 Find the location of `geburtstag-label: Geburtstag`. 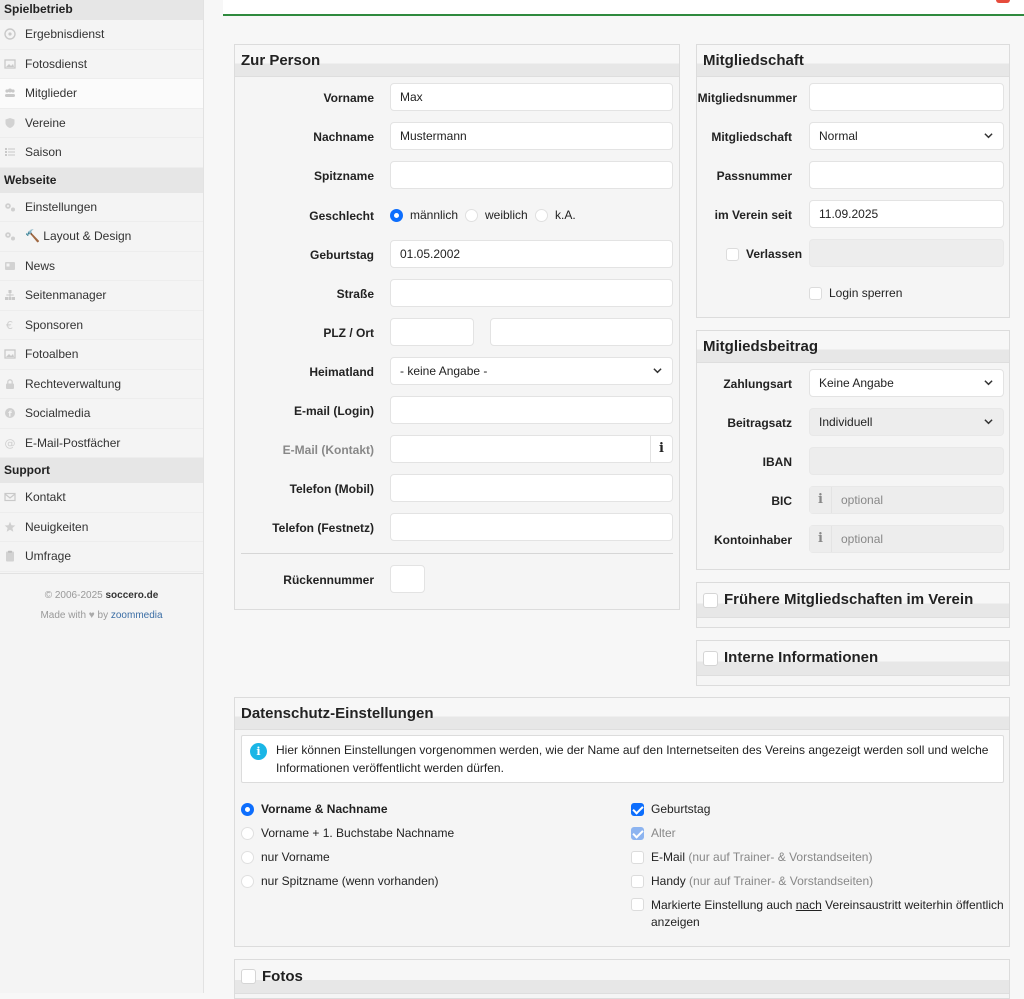

geburtstag-label: Geburtstag is located at coordinates (341, 255).